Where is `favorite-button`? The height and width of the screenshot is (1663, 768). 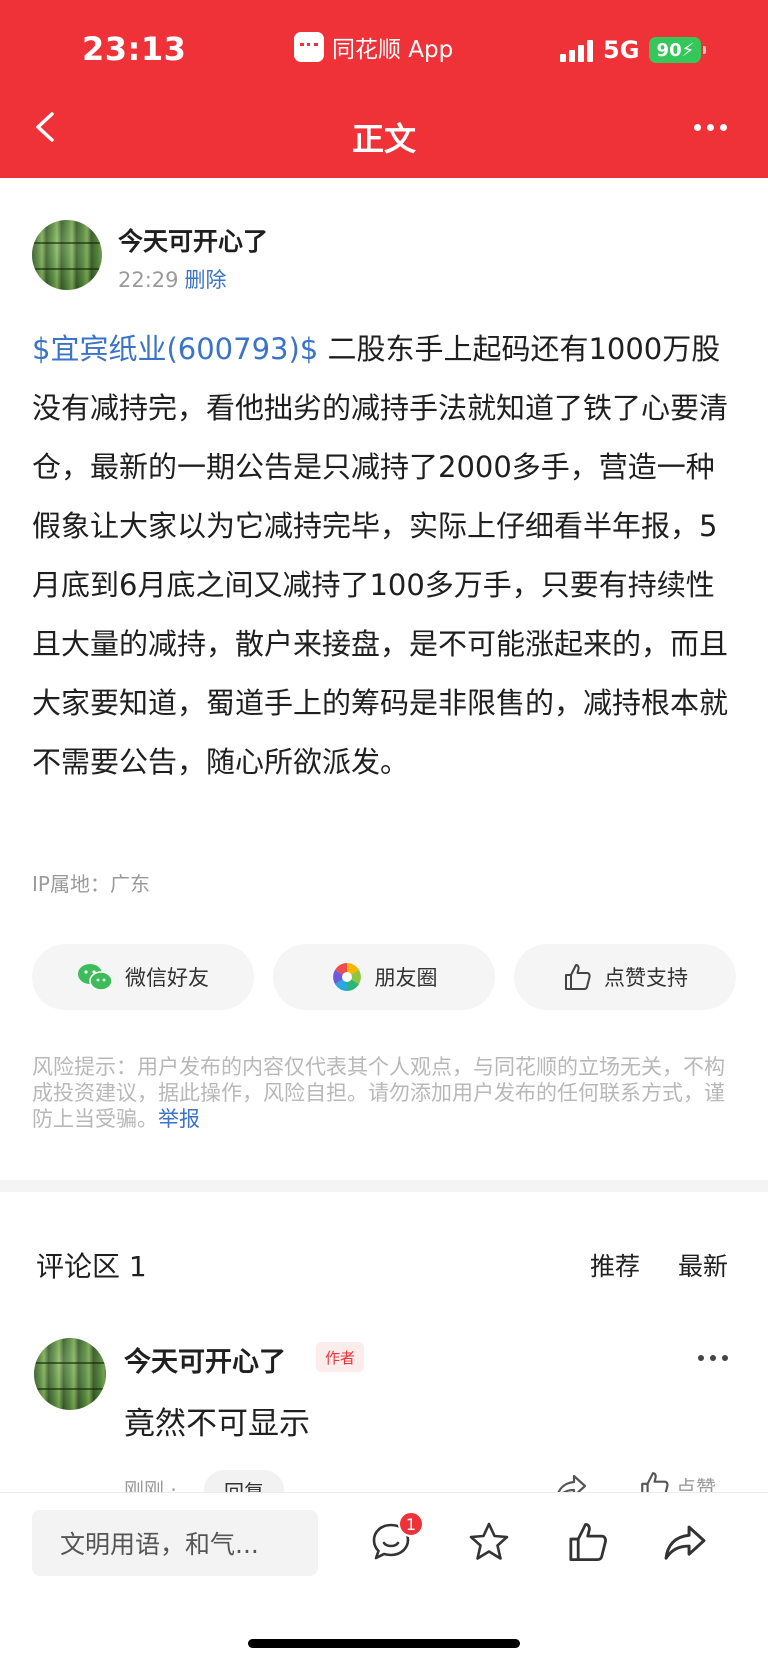
favorite-button is located at coordinates (489, 1542).